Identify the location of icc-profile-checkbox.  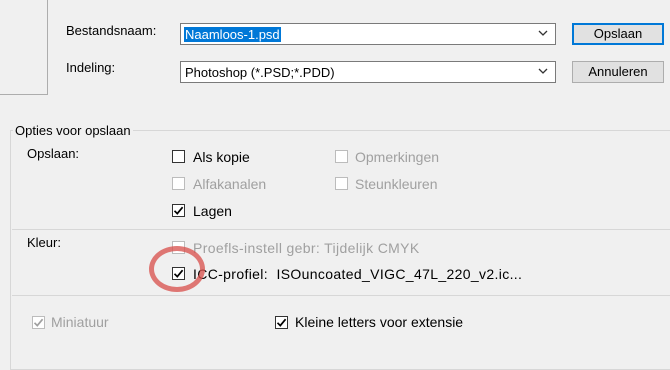
(178, 273).